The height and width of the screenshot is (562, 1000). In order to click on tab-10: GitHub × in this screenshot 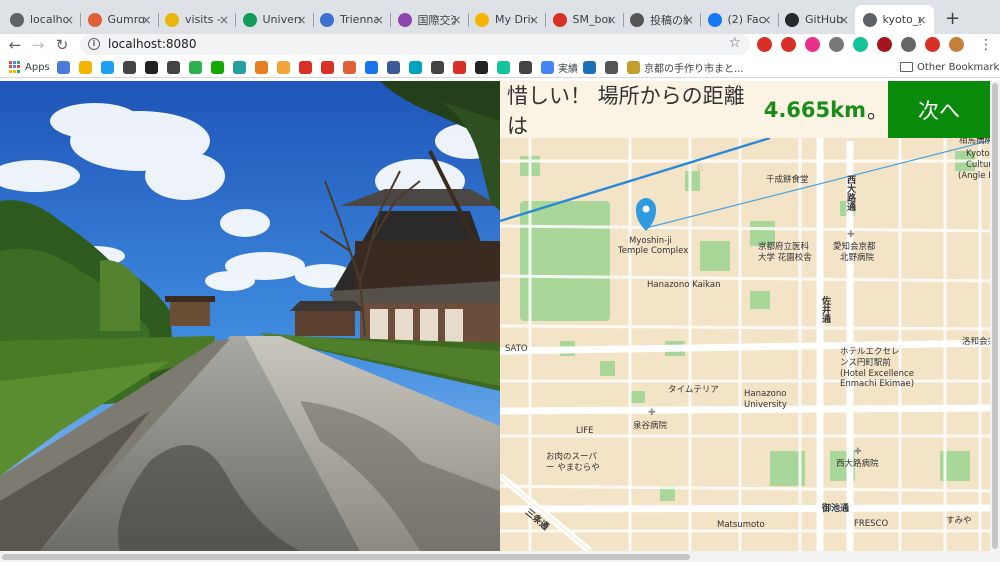, I will do `click(816, 19)`.